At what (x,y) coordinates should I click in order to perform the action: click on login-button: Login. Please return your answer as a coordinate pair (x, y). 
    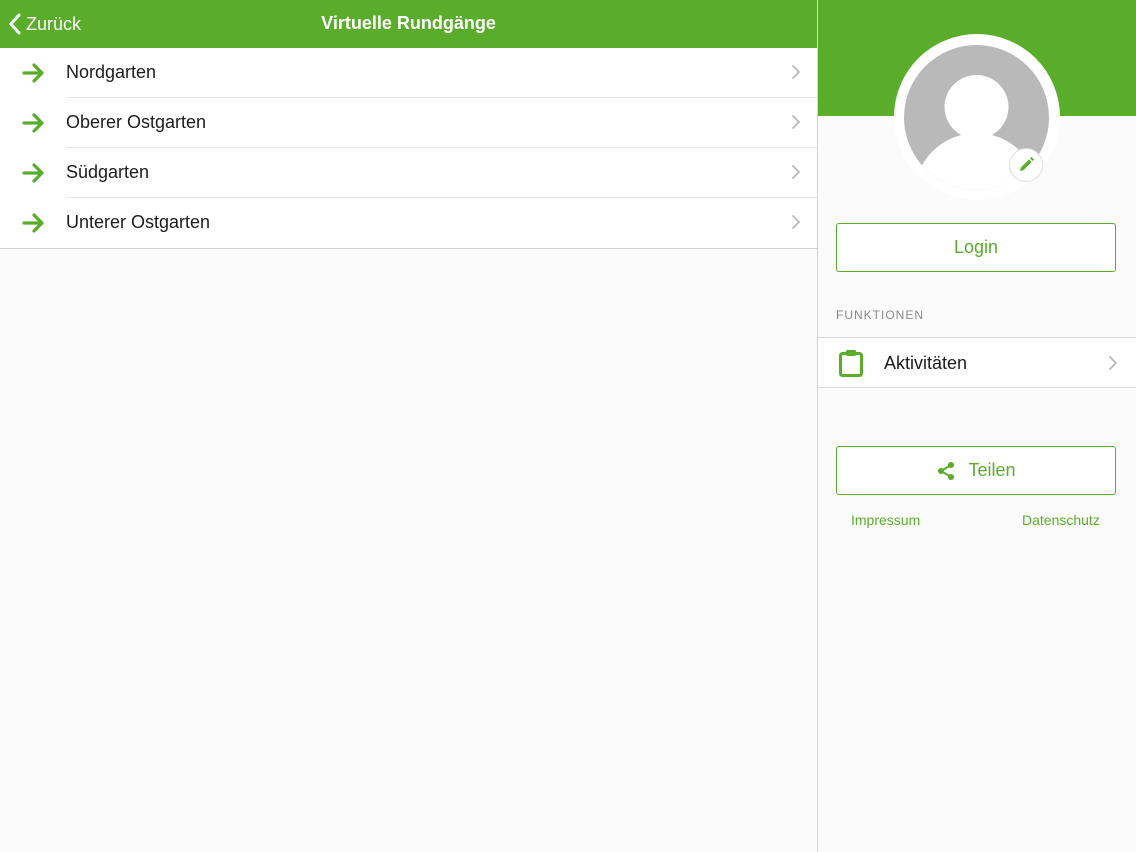
    Looking at the image, I should click on (976, 247).